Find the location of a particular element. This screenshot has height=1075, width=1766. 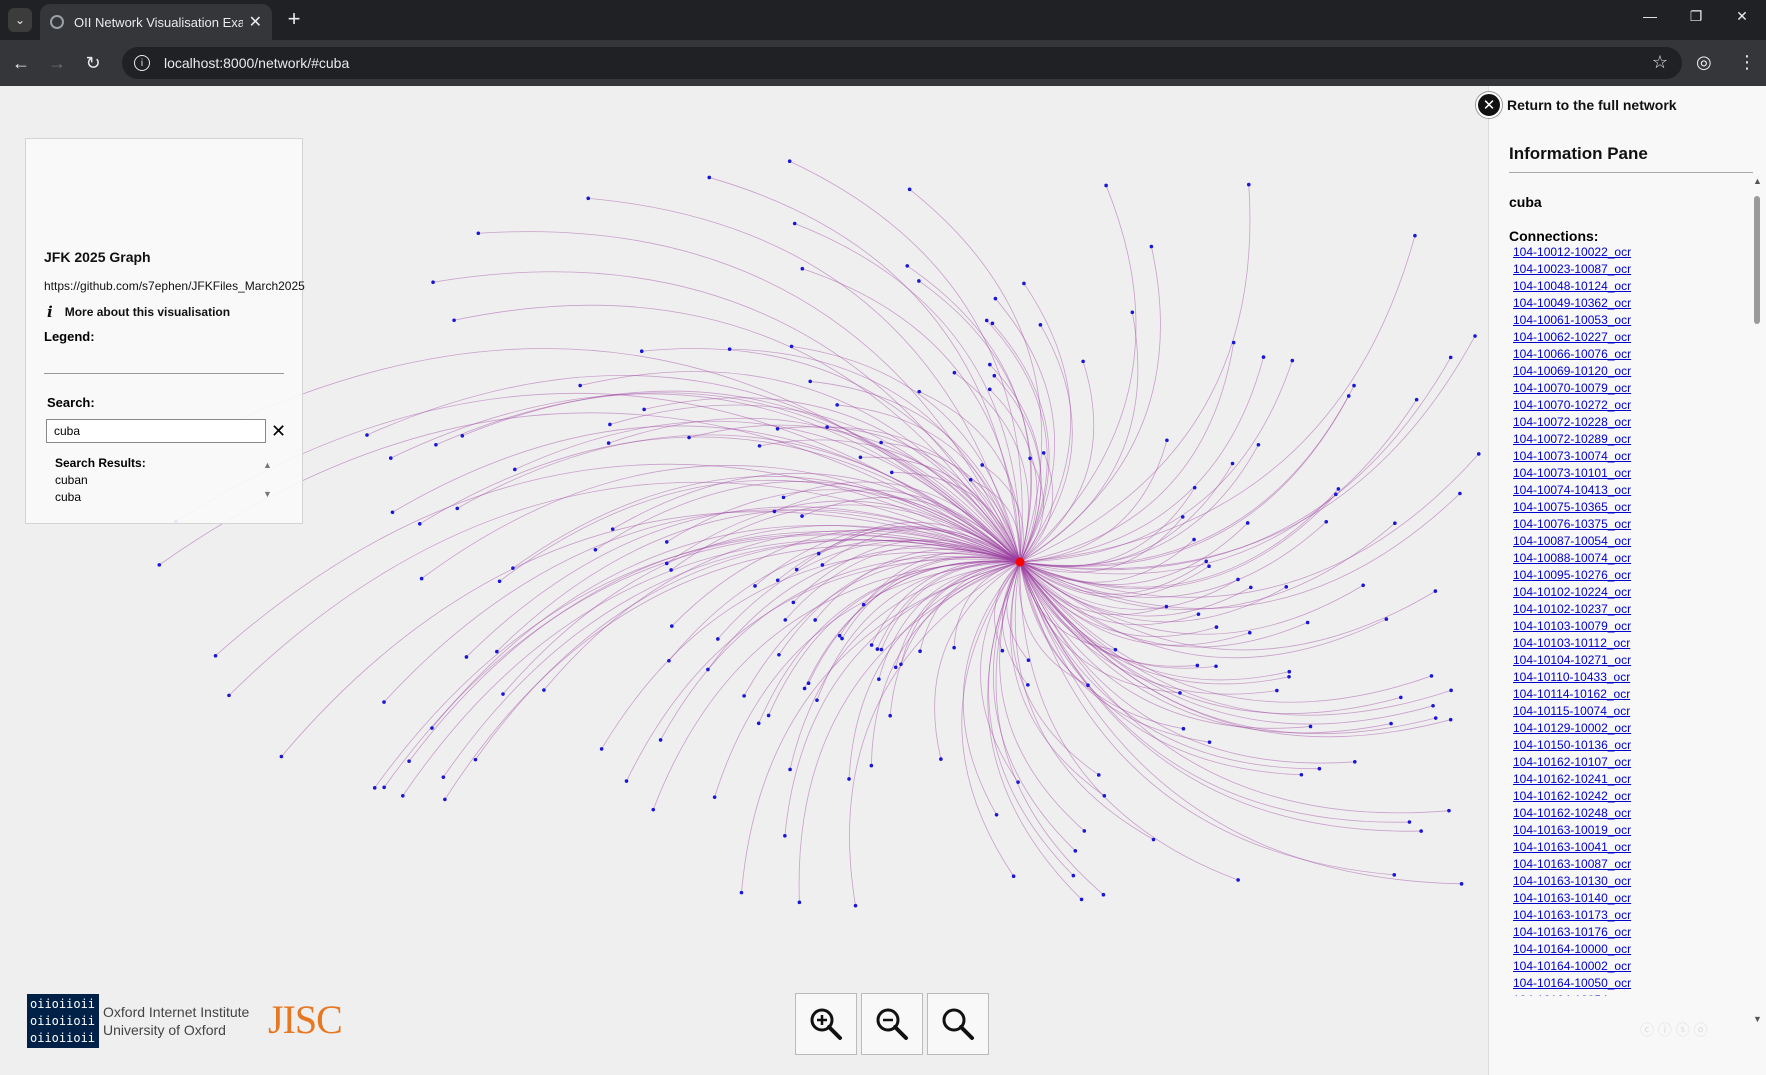

connection-link: 104-10164-10050_ocr is located at coordinates (1630, 983).